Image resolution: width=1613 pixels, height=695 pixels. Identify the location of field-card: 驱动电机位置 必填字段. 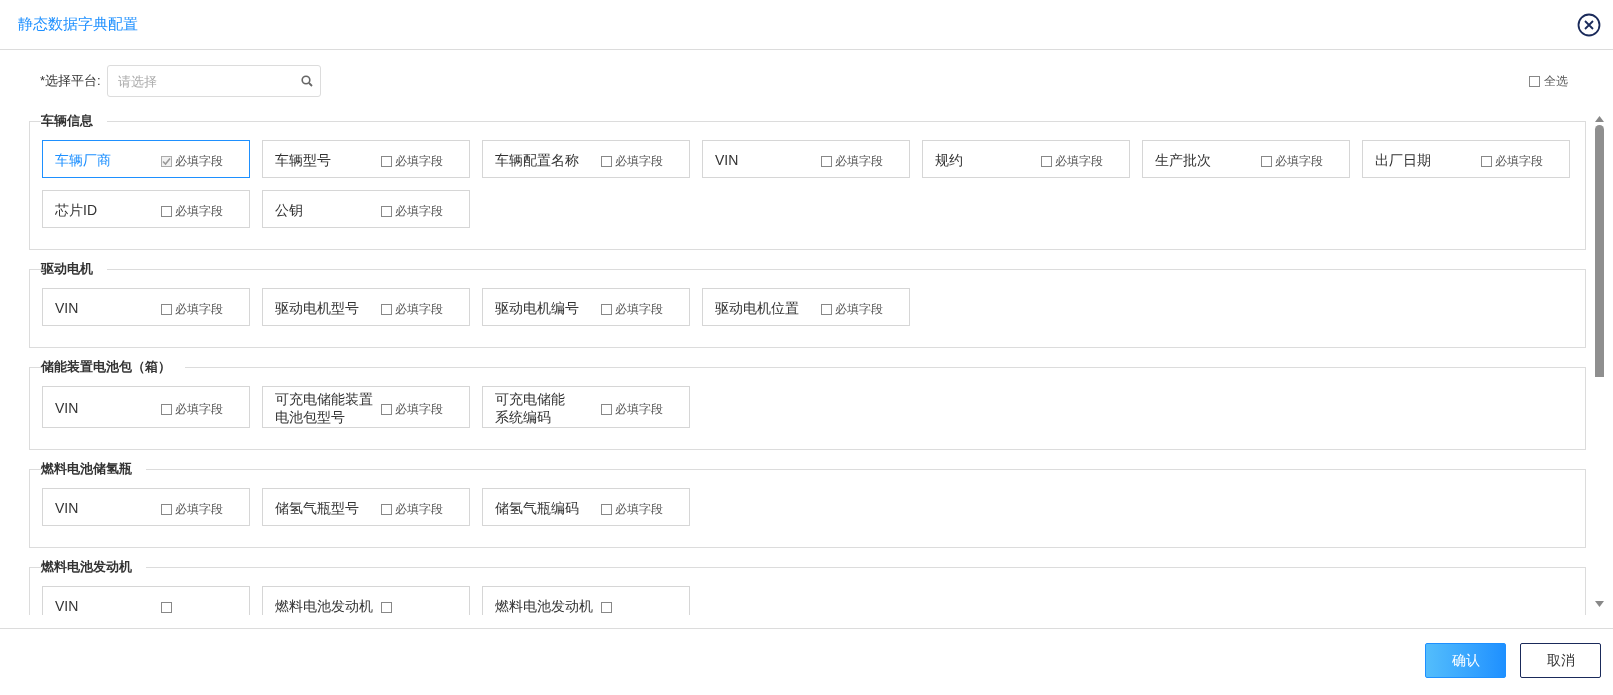
(806, 307).